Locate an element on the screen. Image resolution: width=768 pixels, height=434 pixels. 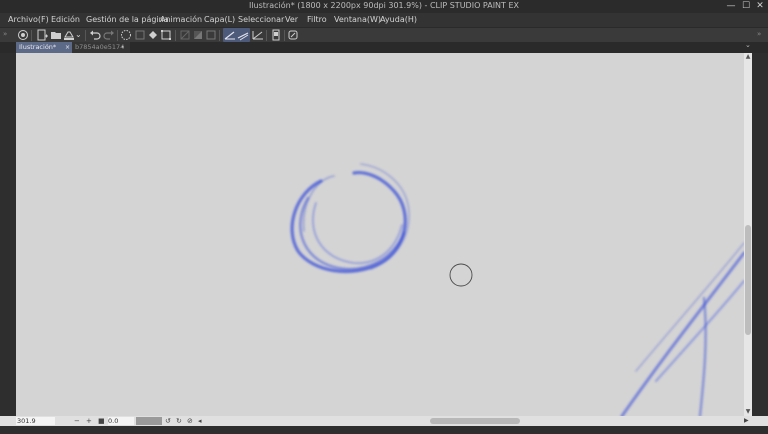
tab-label: b7854a0e5174 is located at coordinates (100, 47).